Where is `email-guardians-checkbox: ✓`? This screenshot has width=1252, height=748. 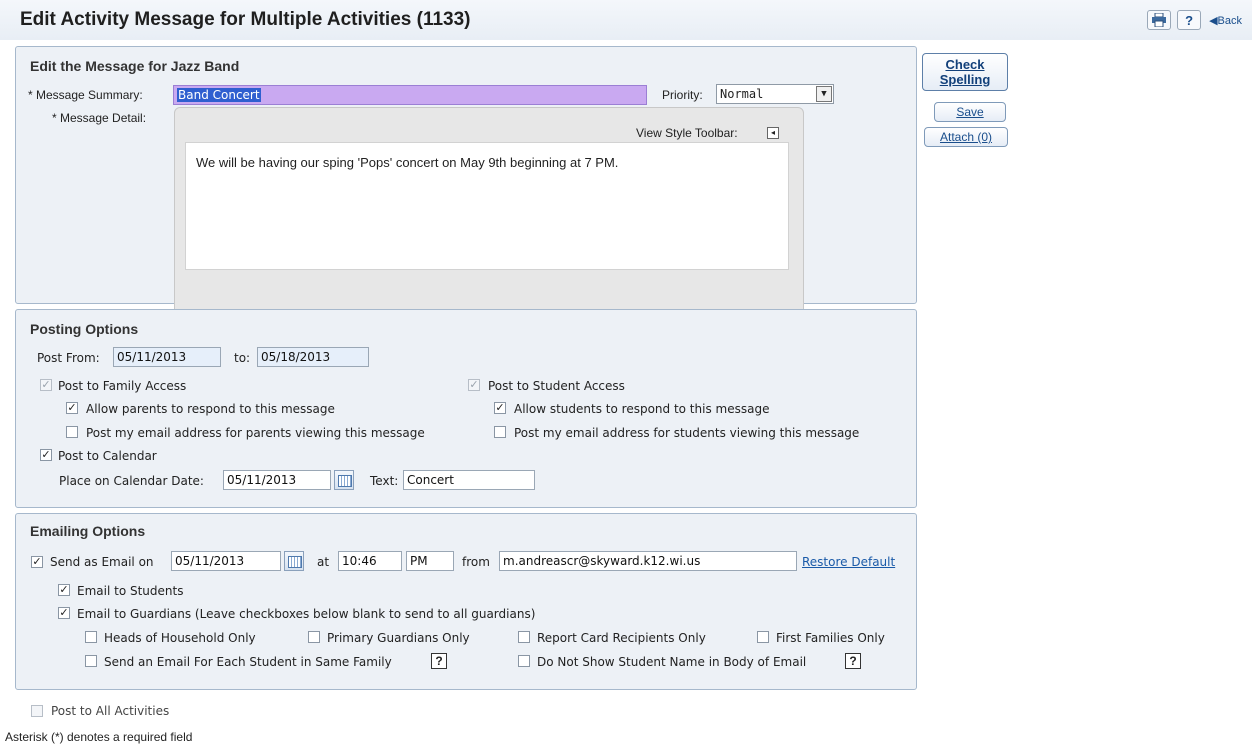 email-guardians-checkbox: ✓ is located at coordinates (64, 613).